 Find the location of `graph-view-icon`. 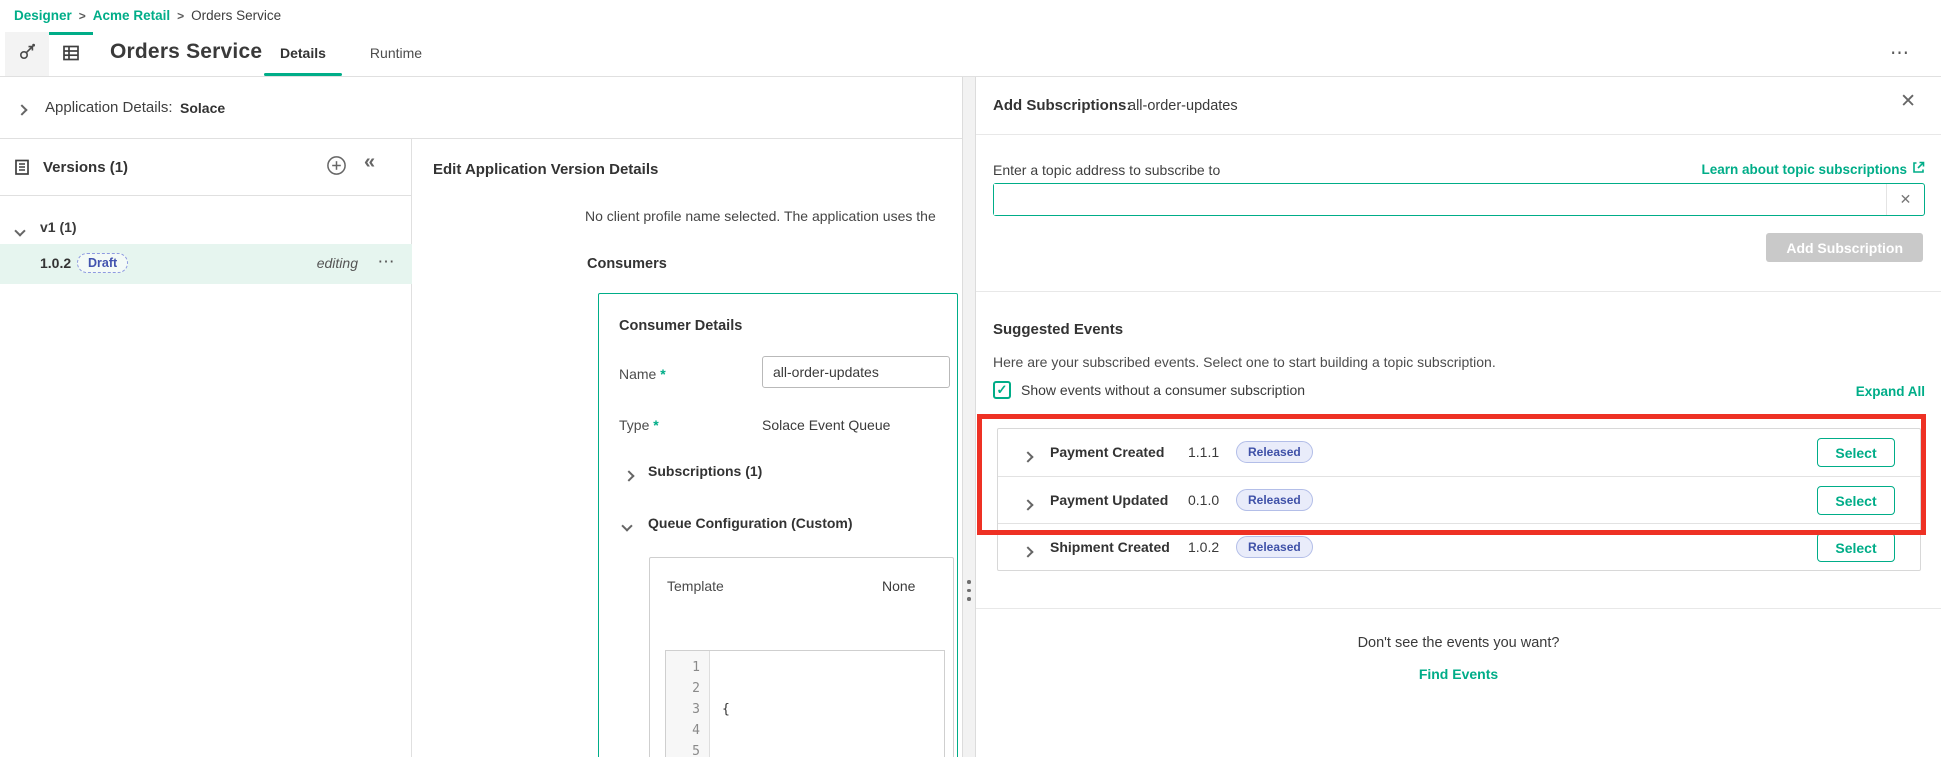

graph-view-icon is located at coordinates (27, 54).